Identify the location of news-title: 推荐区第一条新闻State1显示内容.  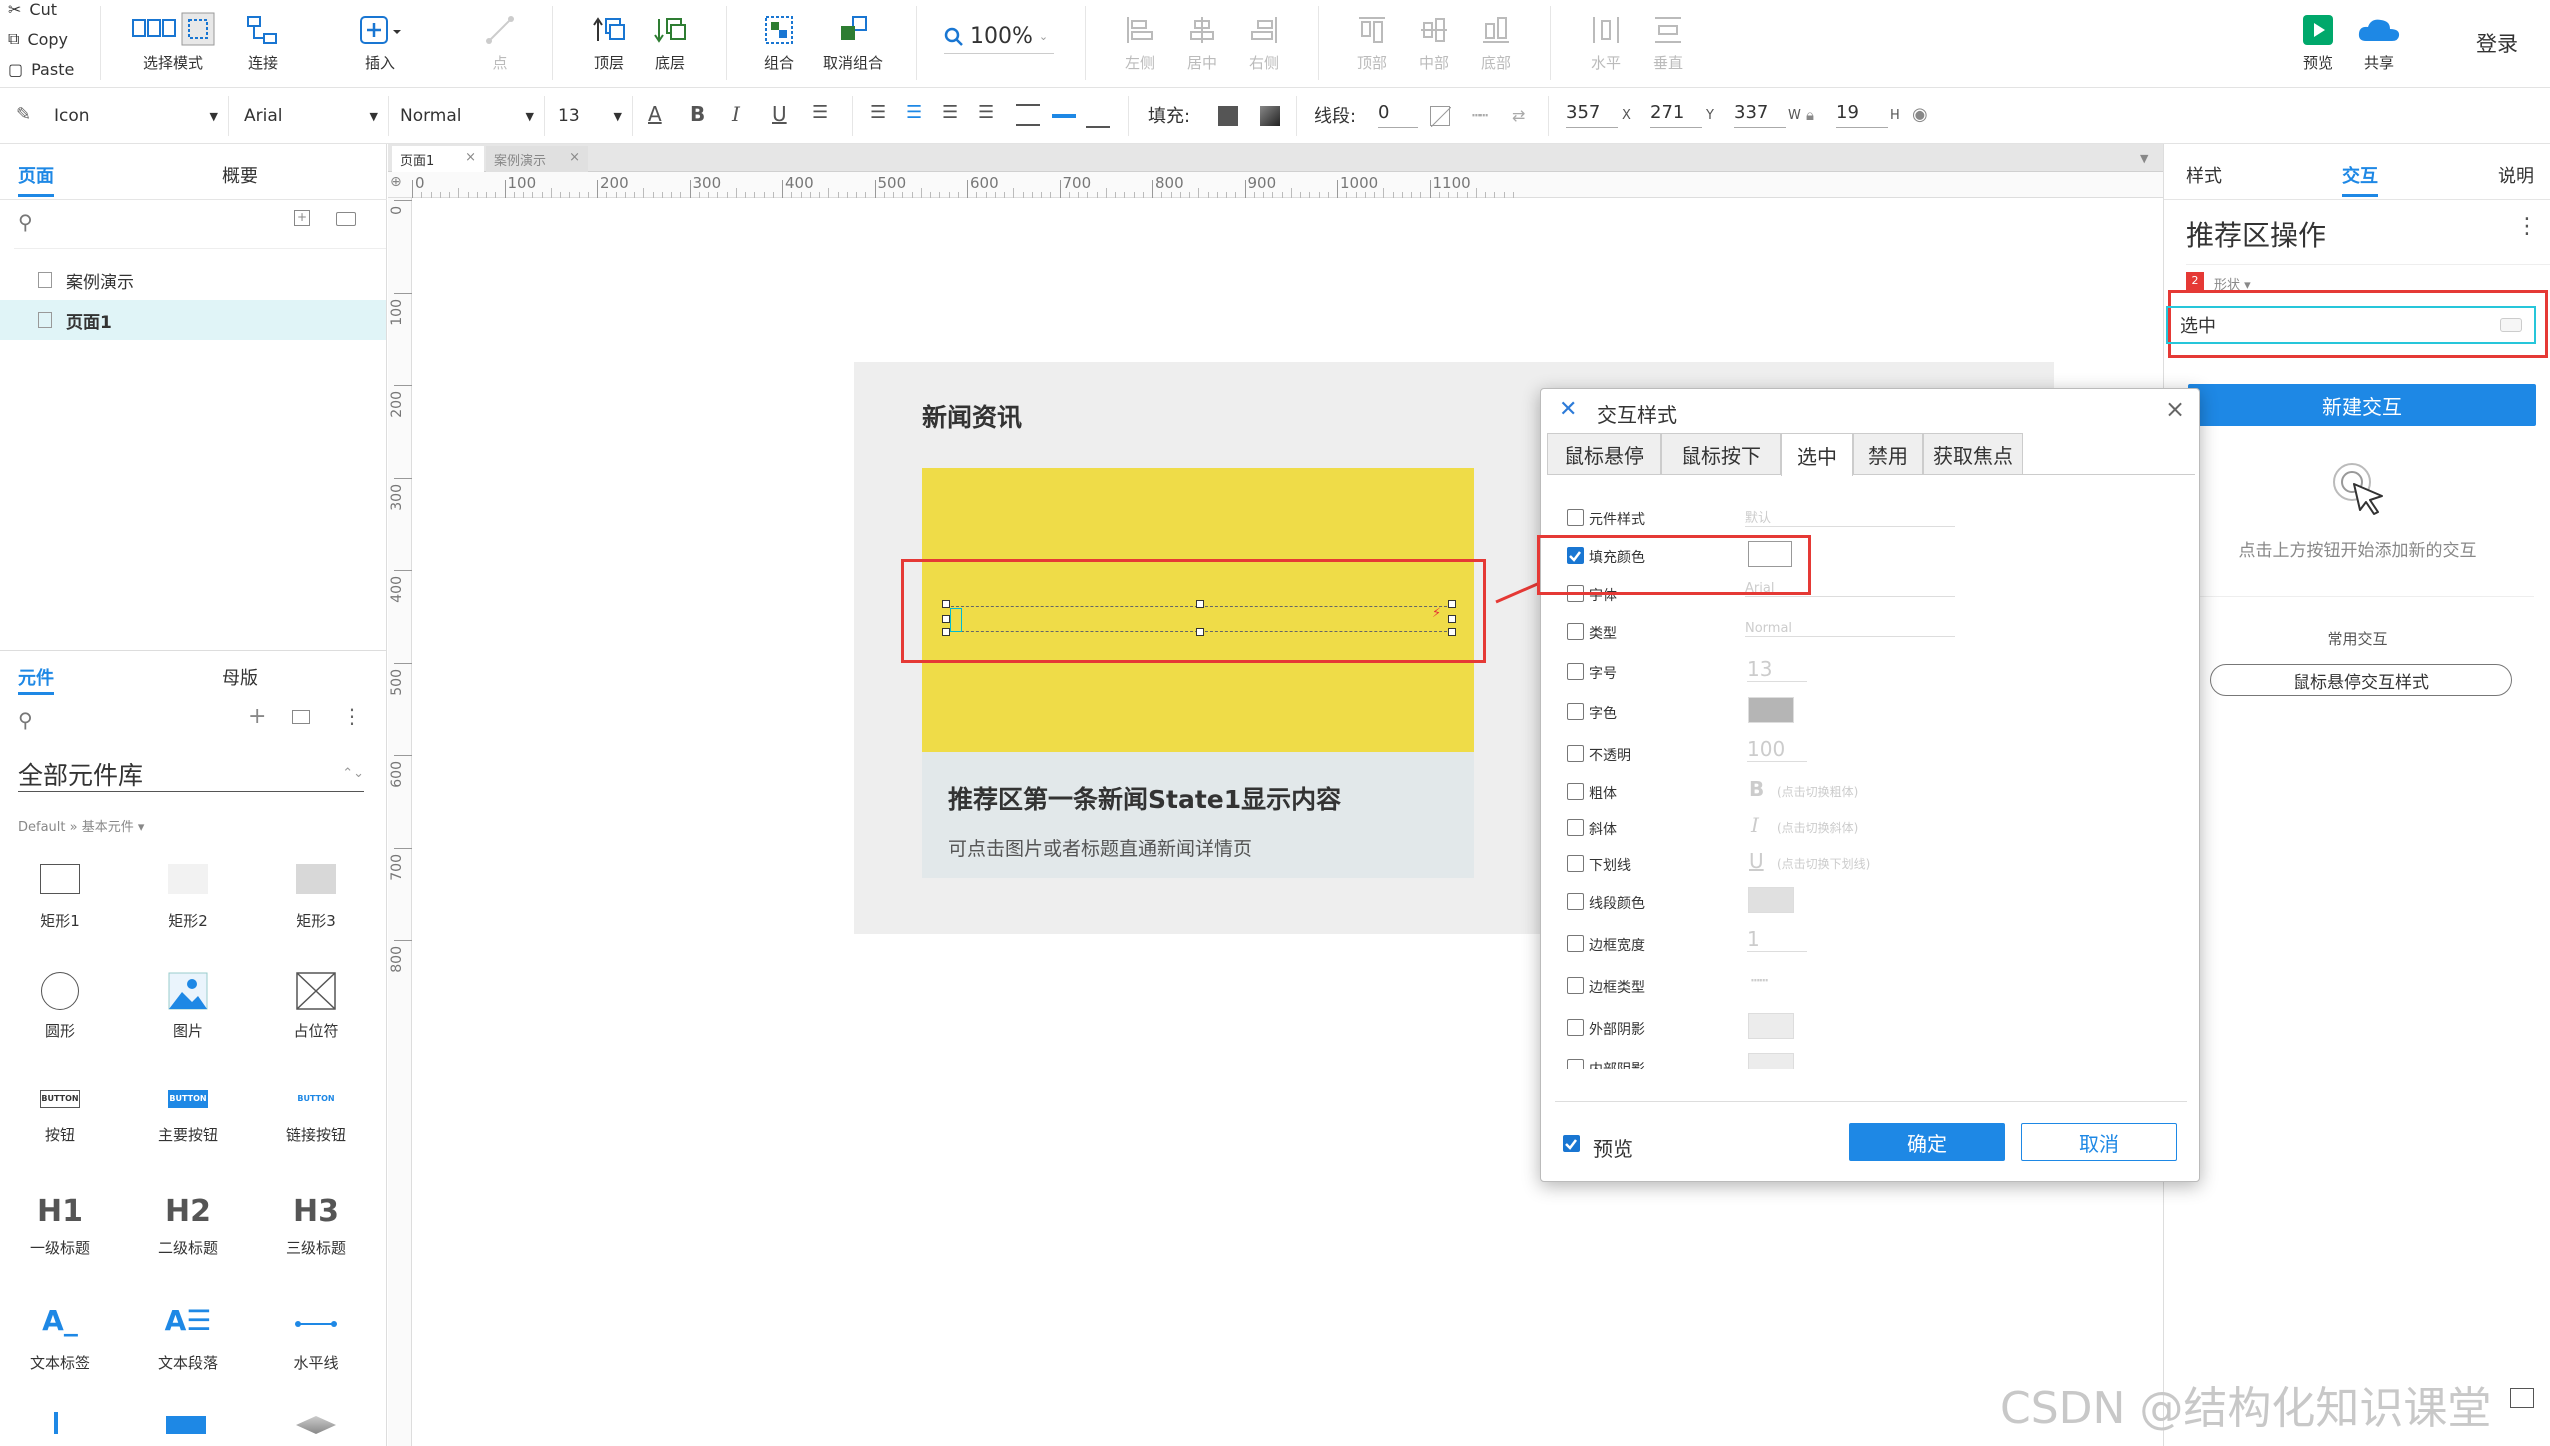
(1144, 798).